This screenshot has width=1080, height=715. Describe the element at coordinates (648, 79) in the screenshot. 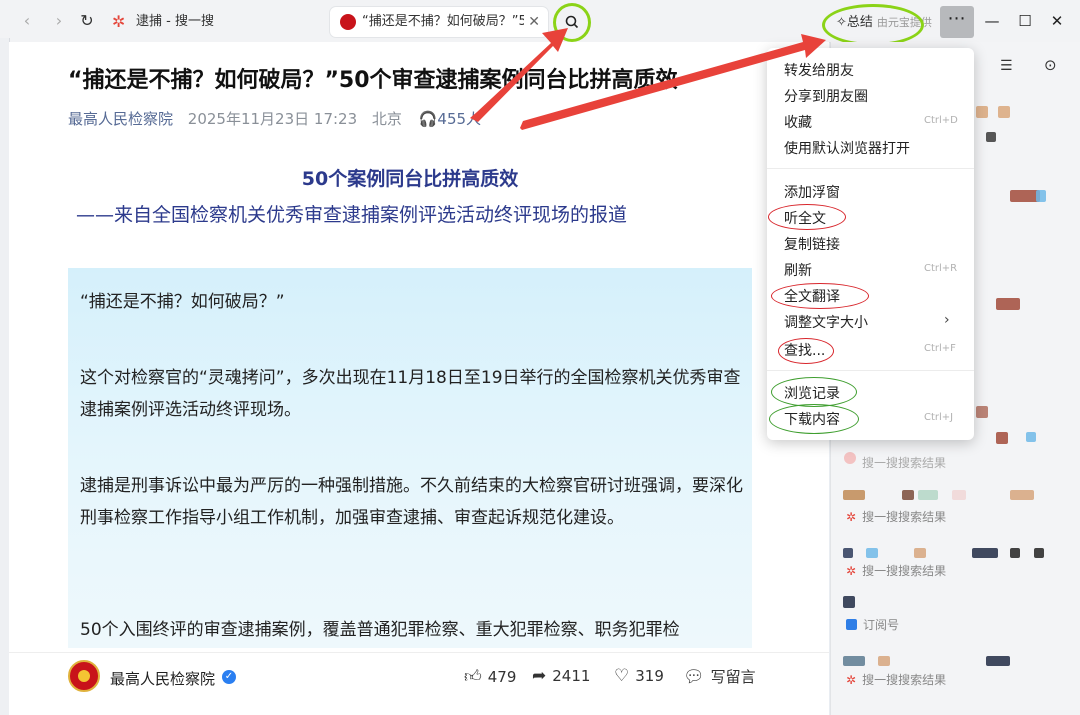

I see `annotation-arrows` at that location.